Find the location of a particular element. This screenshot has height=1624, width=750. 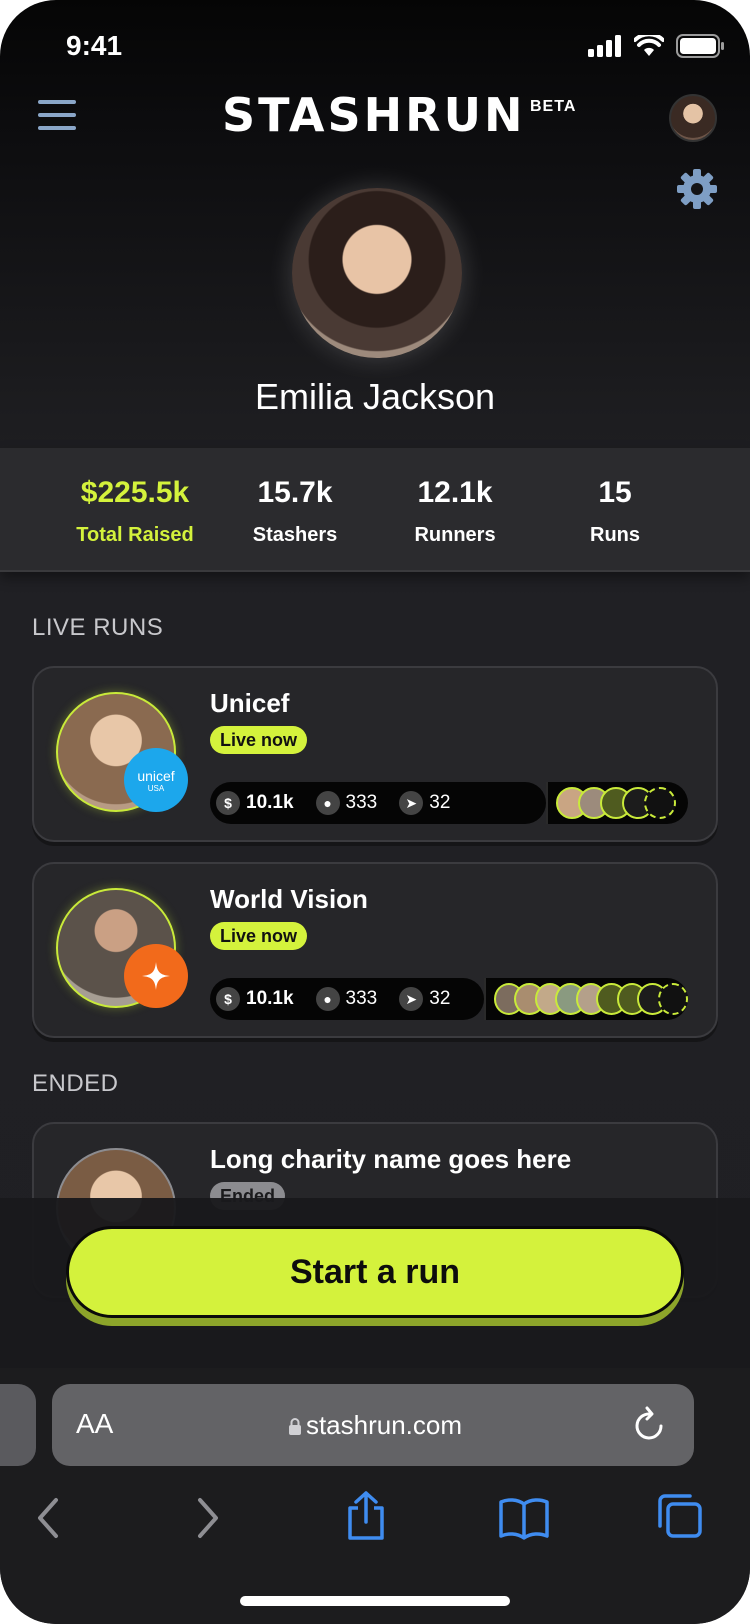

forward-icon is located at coordinates (208, 1518).